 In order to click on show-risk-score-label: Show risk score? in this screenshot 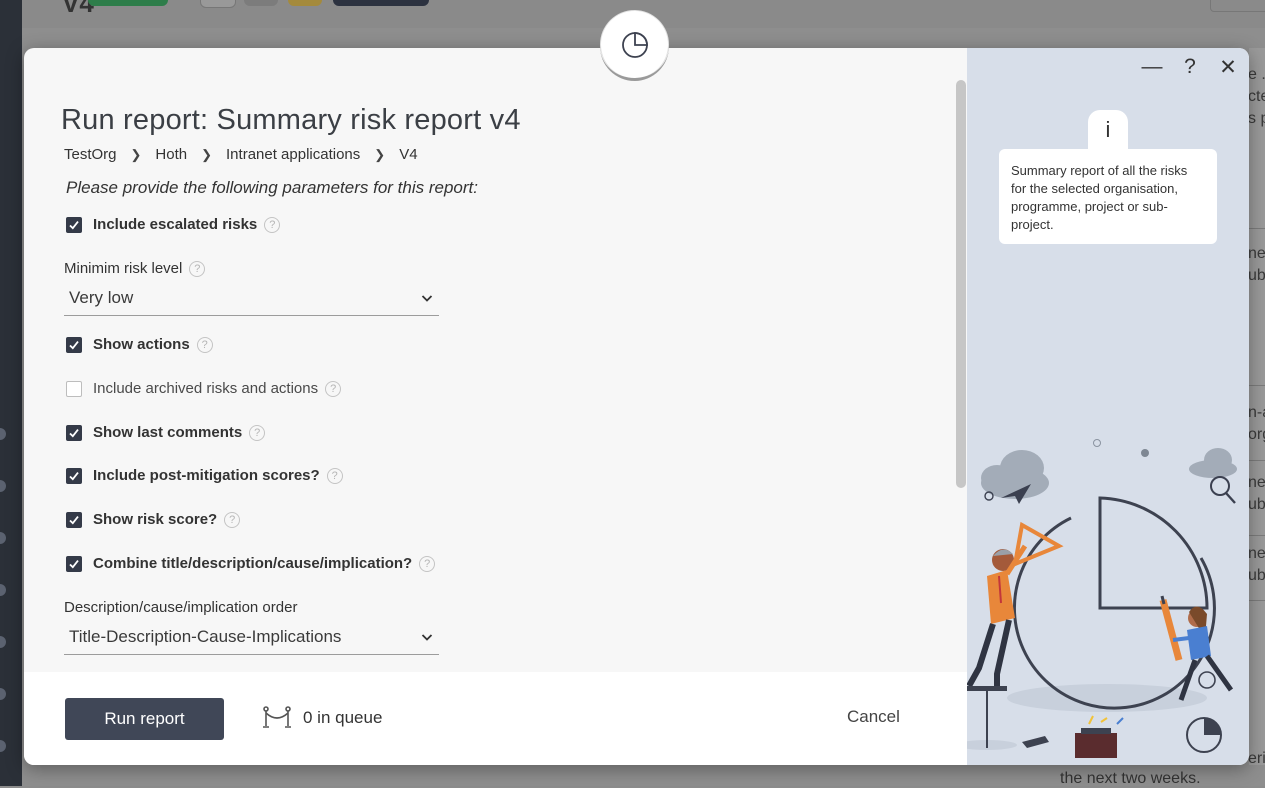, I will do `click(155, 519)`.